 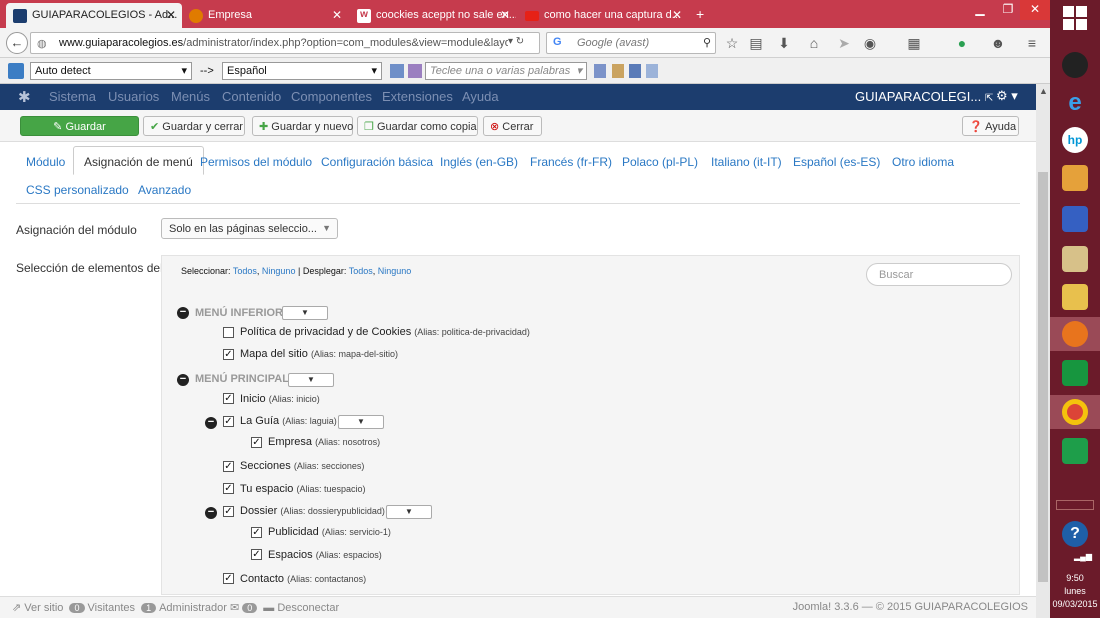 I want to click on save-button: ✎ Guardar, so click(x=79, y=126).